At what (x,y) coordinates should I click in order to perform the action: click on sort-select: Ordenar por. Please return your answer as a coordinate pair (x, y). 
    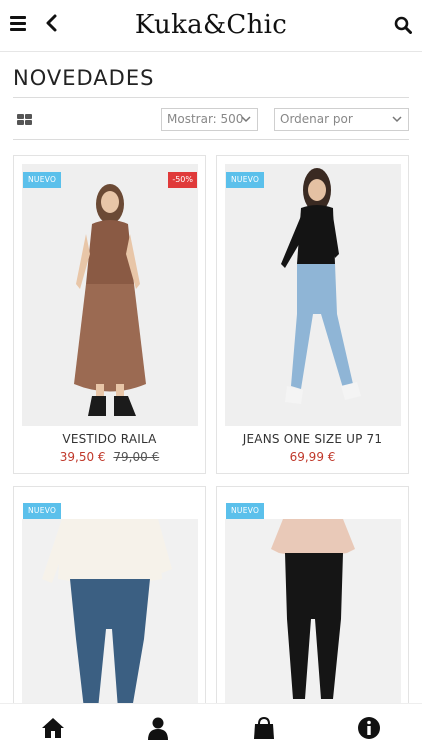
    Looking at the image, I should click on (341, 119).